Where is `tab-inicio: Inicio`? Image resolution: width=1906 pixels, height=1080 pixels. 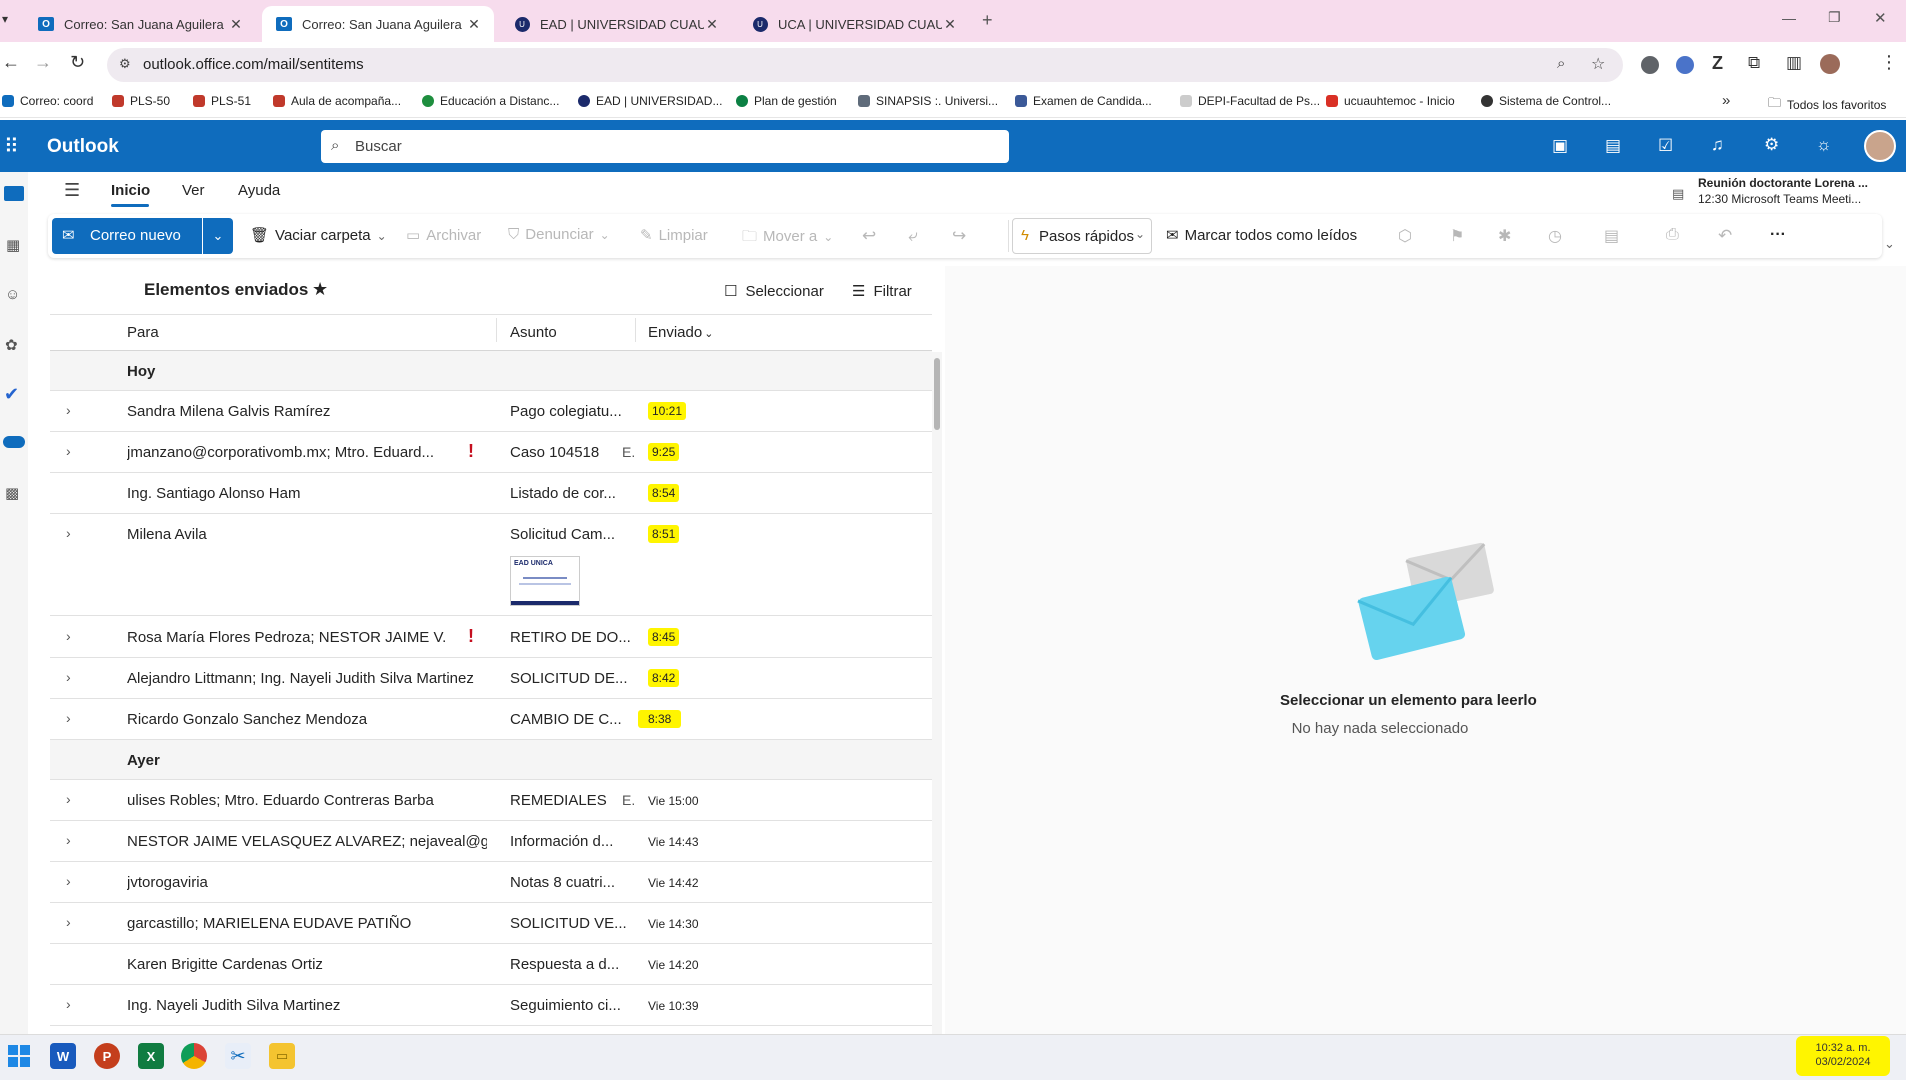 tab-inicio: Inicio is located at coordinates (130, 190).